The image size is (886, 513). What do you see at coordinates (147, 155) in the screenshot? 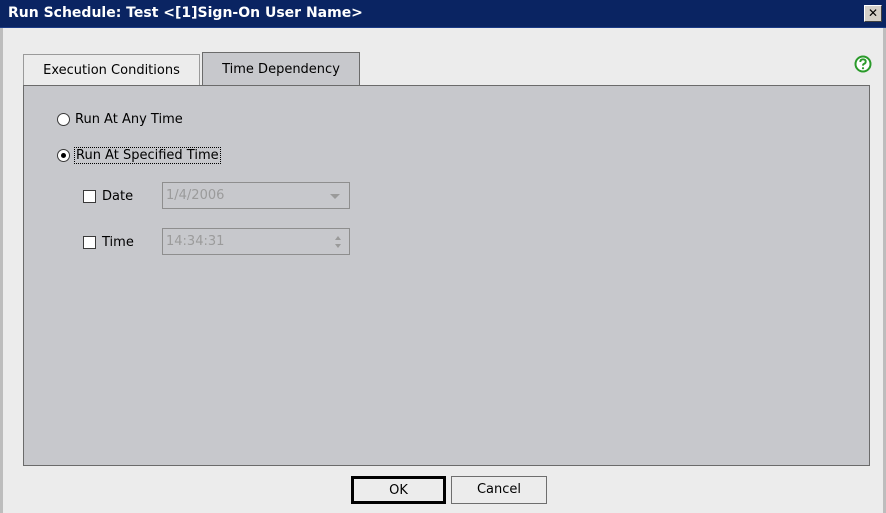
I see `run-specified-time-label: Run At Specified Time` at bounding box center [147, 155].